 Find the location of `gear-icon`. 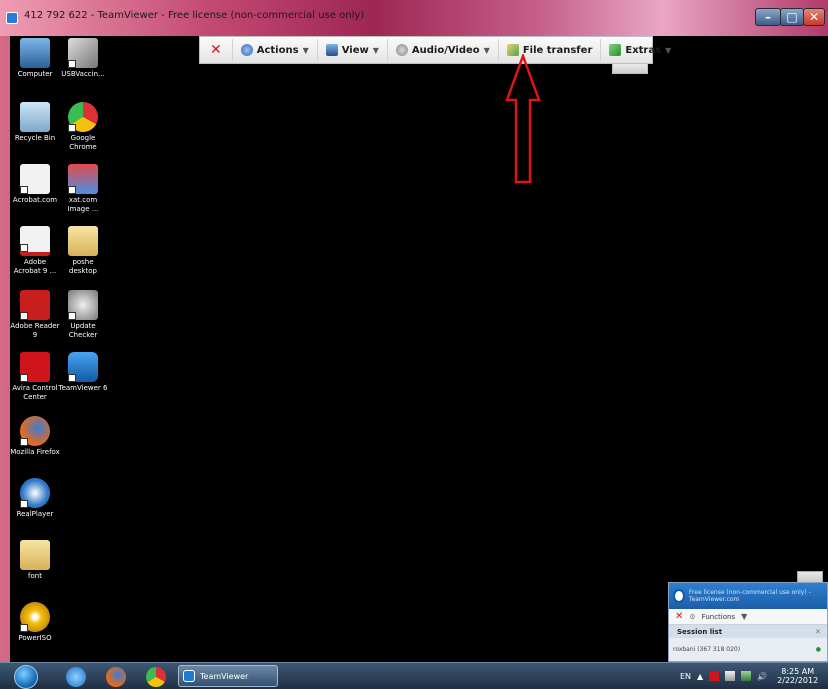

gear-icon is located at coordinates (246, 50).